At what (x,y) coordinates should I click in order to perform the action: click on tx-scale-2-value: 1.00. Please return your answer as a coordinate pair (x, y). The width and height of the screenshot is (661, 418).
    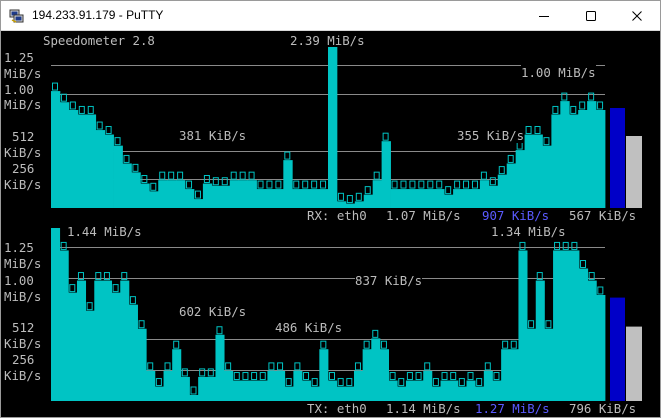
    Looking at the image, I should click on (19, 280).